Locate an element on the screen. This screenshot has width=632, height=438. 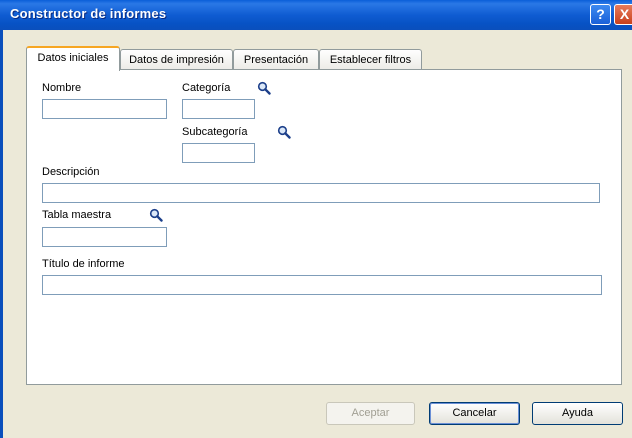
subcategoria-field is located at coordinates (218, 153).